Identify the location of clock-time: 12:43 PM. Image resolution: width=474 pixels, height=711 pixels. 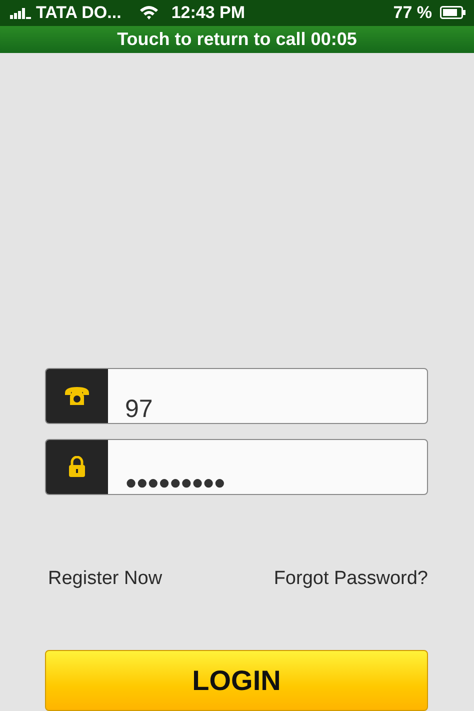
(208, 12).